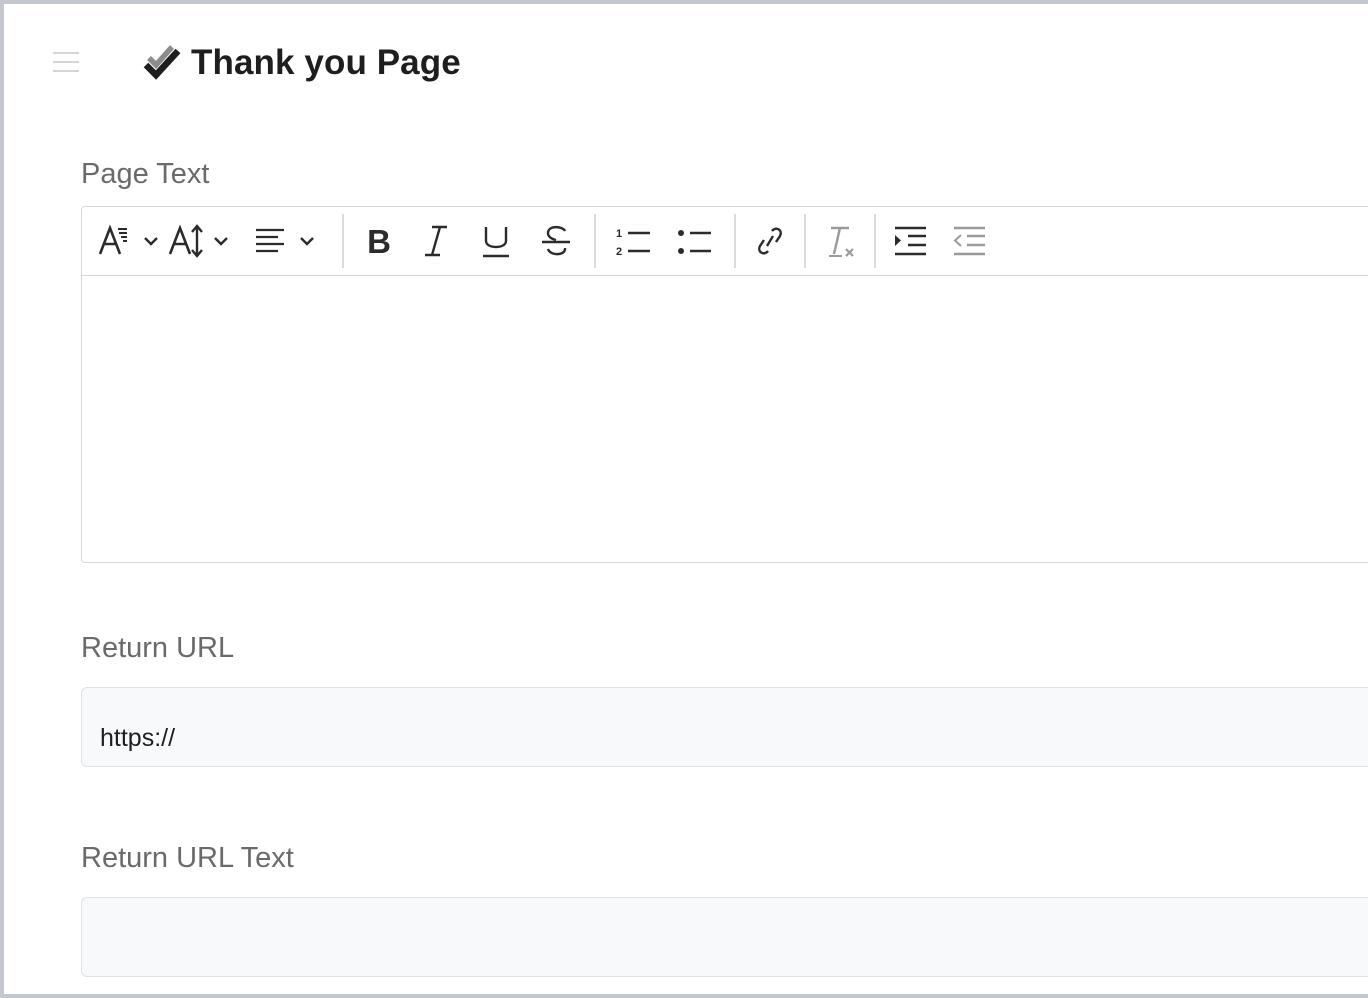  I want to click on unordered-list-icon, so click(694, 242).